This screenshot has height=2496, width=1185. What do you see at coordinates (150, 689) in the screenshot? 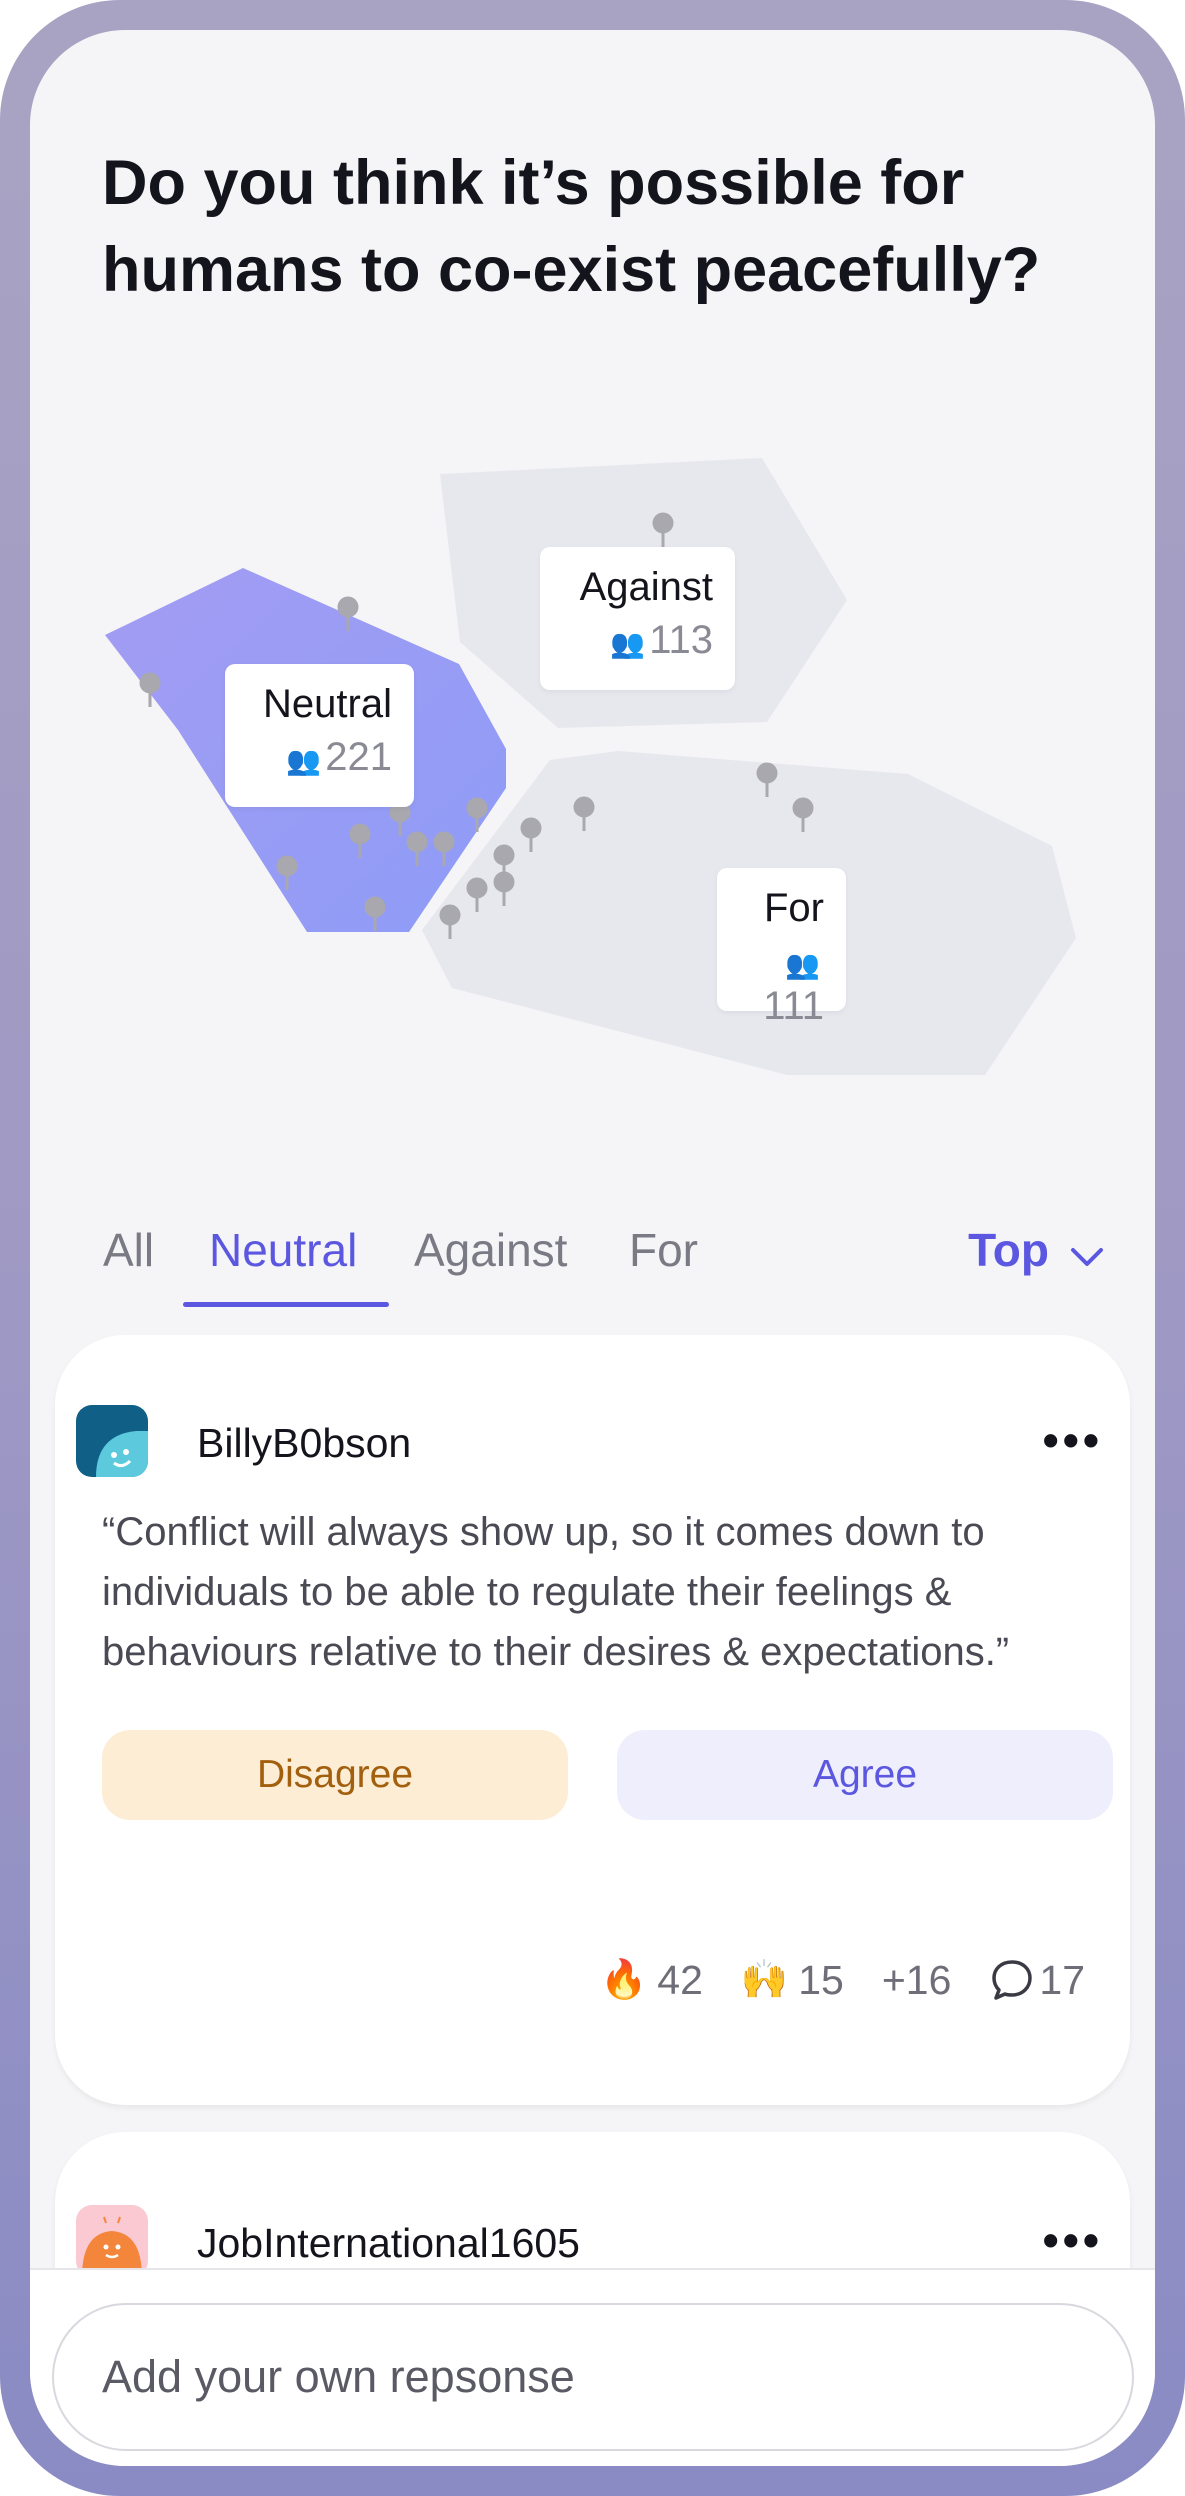
I see `pin` at bounding box center [150, 689].